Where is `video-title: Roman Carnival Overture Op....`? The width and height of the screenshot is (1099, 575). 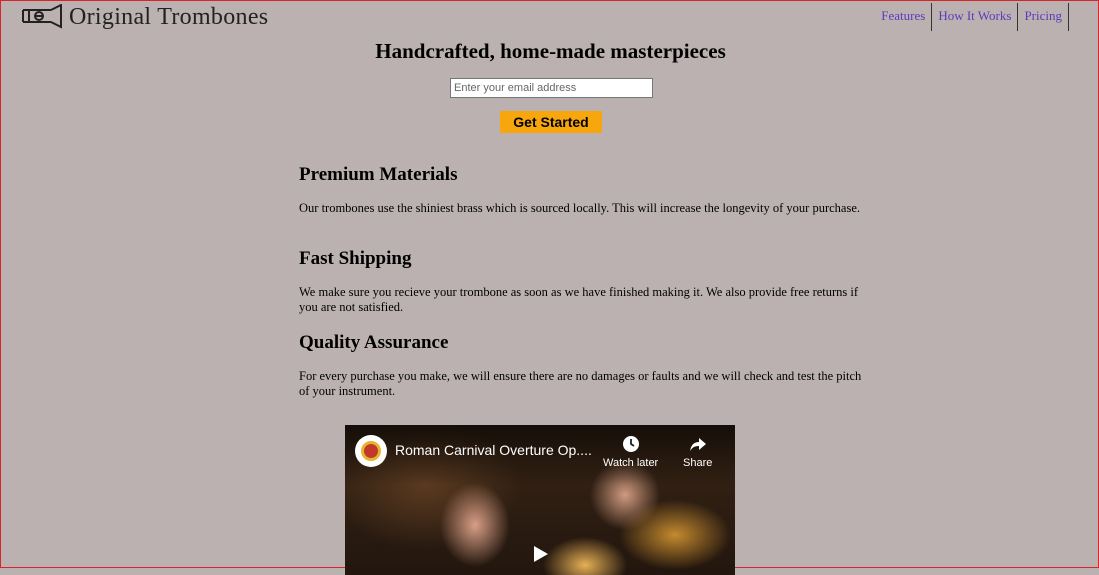 video-title: Roman Carnival Overture Op.... is located at coordinates (493, 450).